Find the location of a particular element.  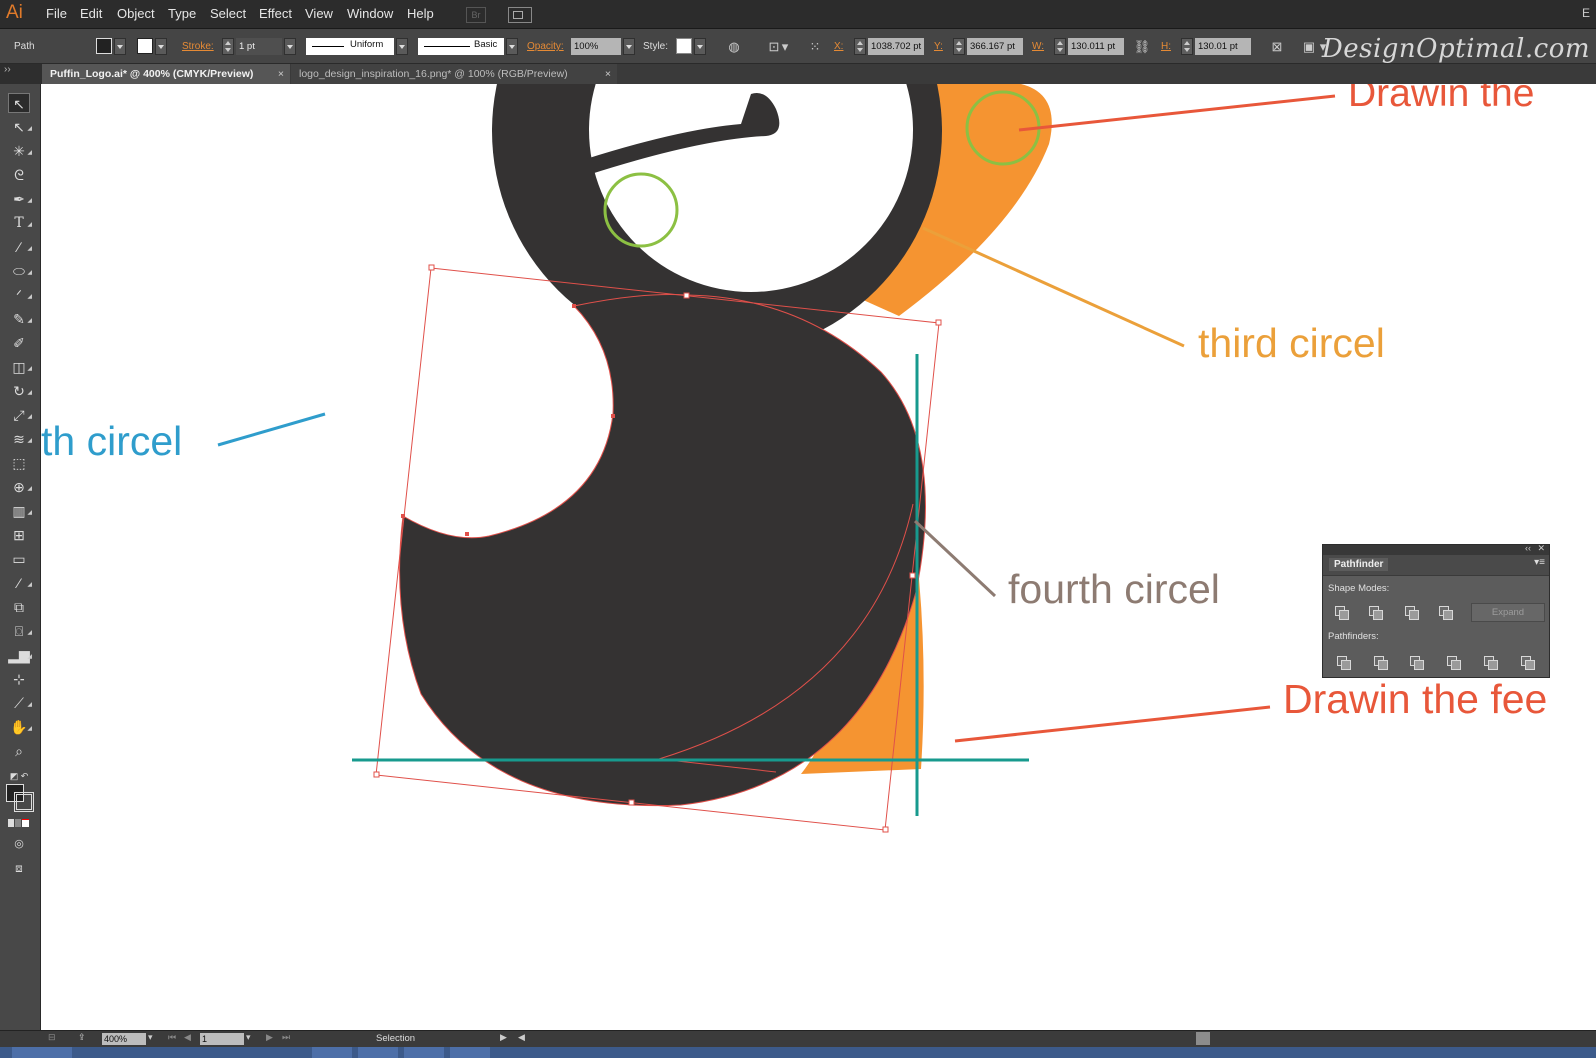

hand-tool-icon: ✋ ◢ is located at coordinates (20, 727).